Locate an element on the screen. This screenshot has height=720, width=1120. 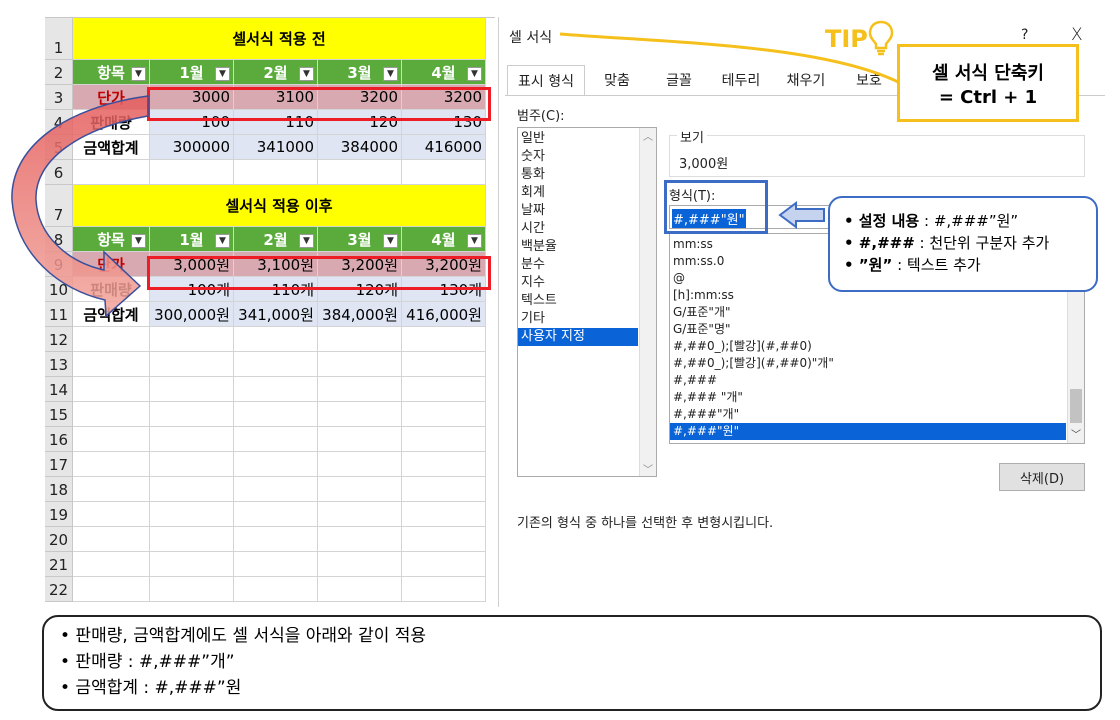
tab-number: 표시 형식 is located at coordinates (546, 80).